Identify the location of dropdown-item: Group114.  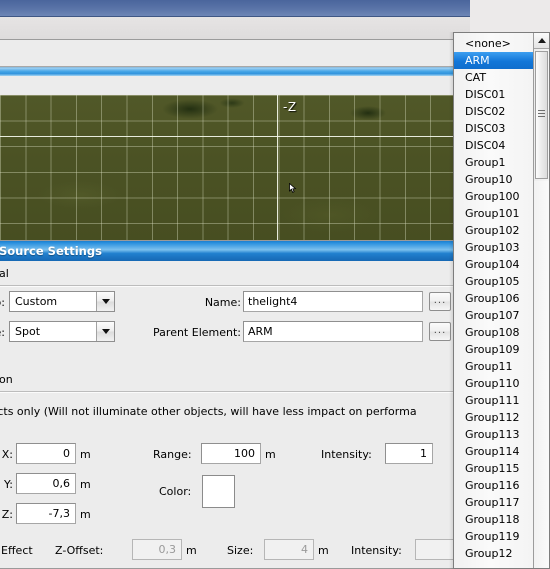
(493, 451).